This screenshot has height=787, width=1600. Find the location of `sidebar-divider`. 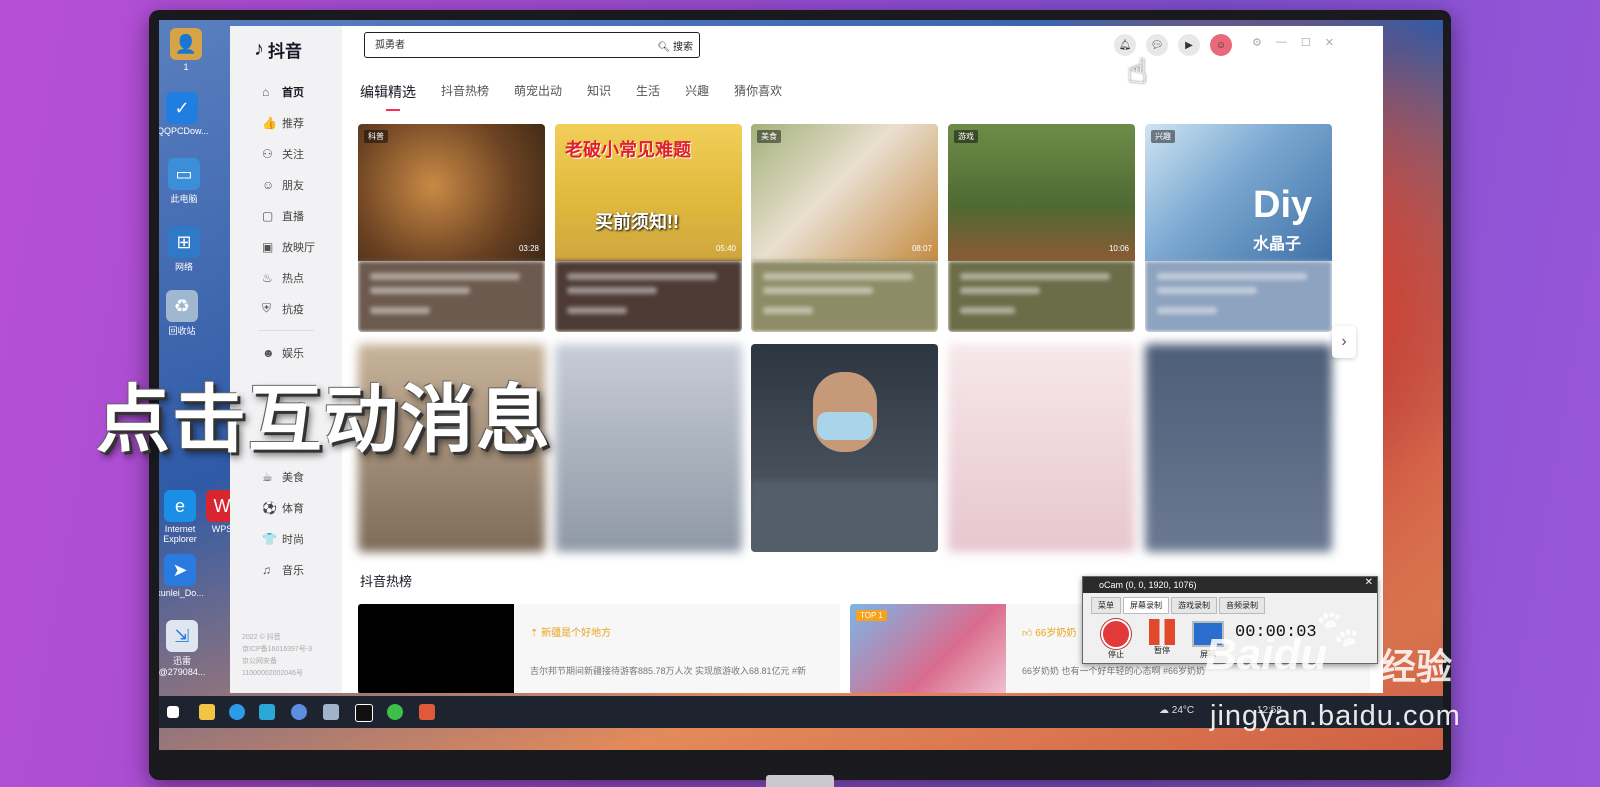

sidebar-divider is located at coordinates (286, 330).